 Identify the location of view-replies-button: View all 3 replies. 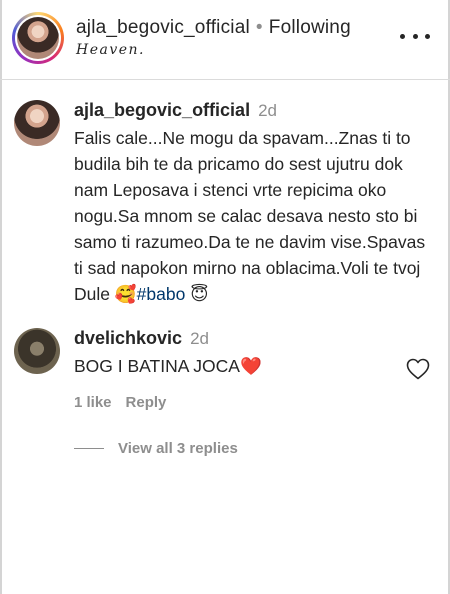
(156, 448).